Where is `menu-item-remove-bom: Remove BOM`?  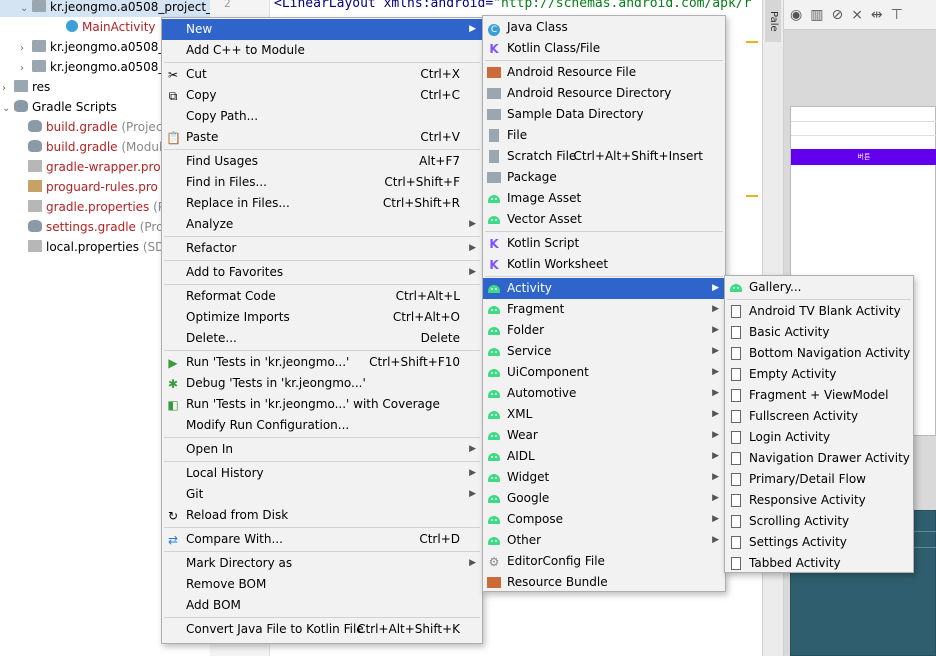 menu-item-remove-bom: Remove BOM is located at coordinates (322, 584).